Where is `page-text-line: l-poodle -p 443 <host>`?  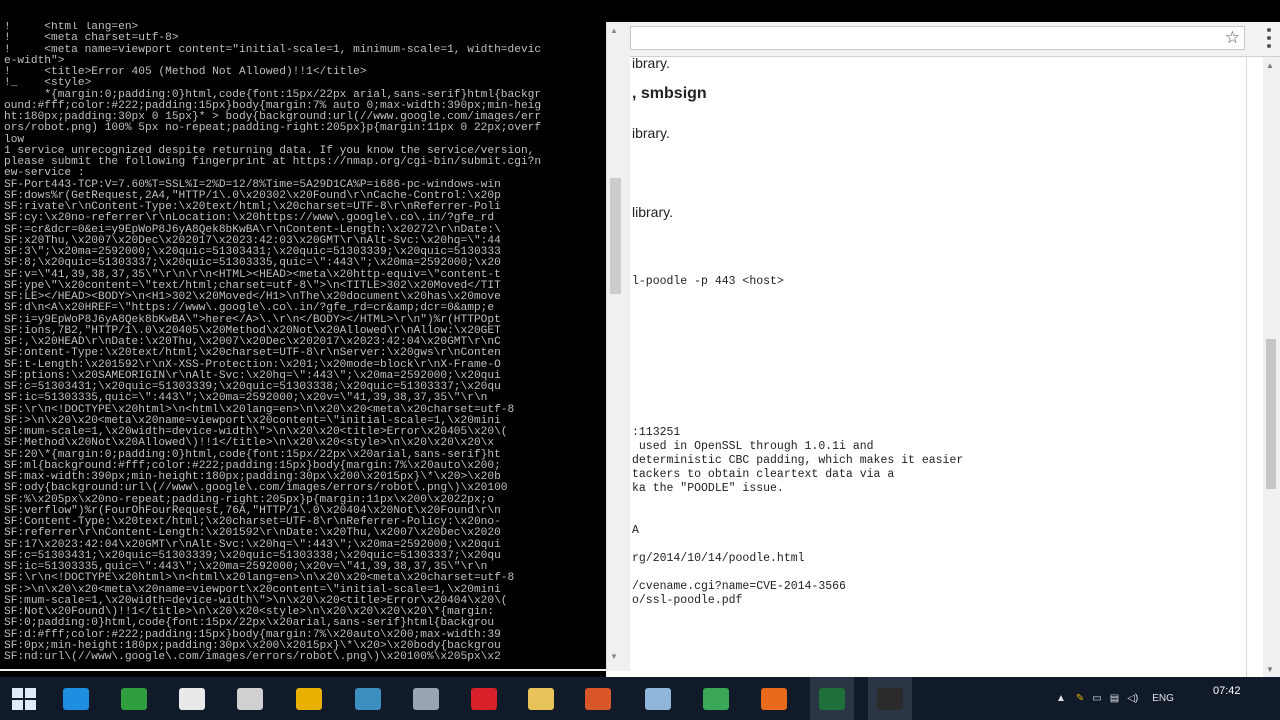 page-text-line: l-poodle -p 443 <host> is located at coordinates (708, 281).